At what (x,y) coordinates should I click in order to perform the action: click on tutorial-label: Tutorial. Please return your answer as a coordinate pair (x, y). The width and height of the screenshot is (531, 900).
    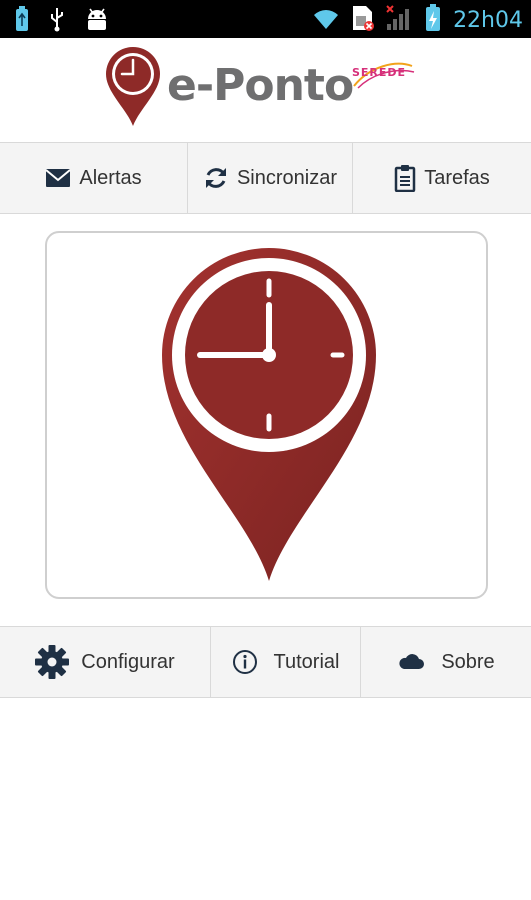
    Looking at the image, I should click on (306, 661).